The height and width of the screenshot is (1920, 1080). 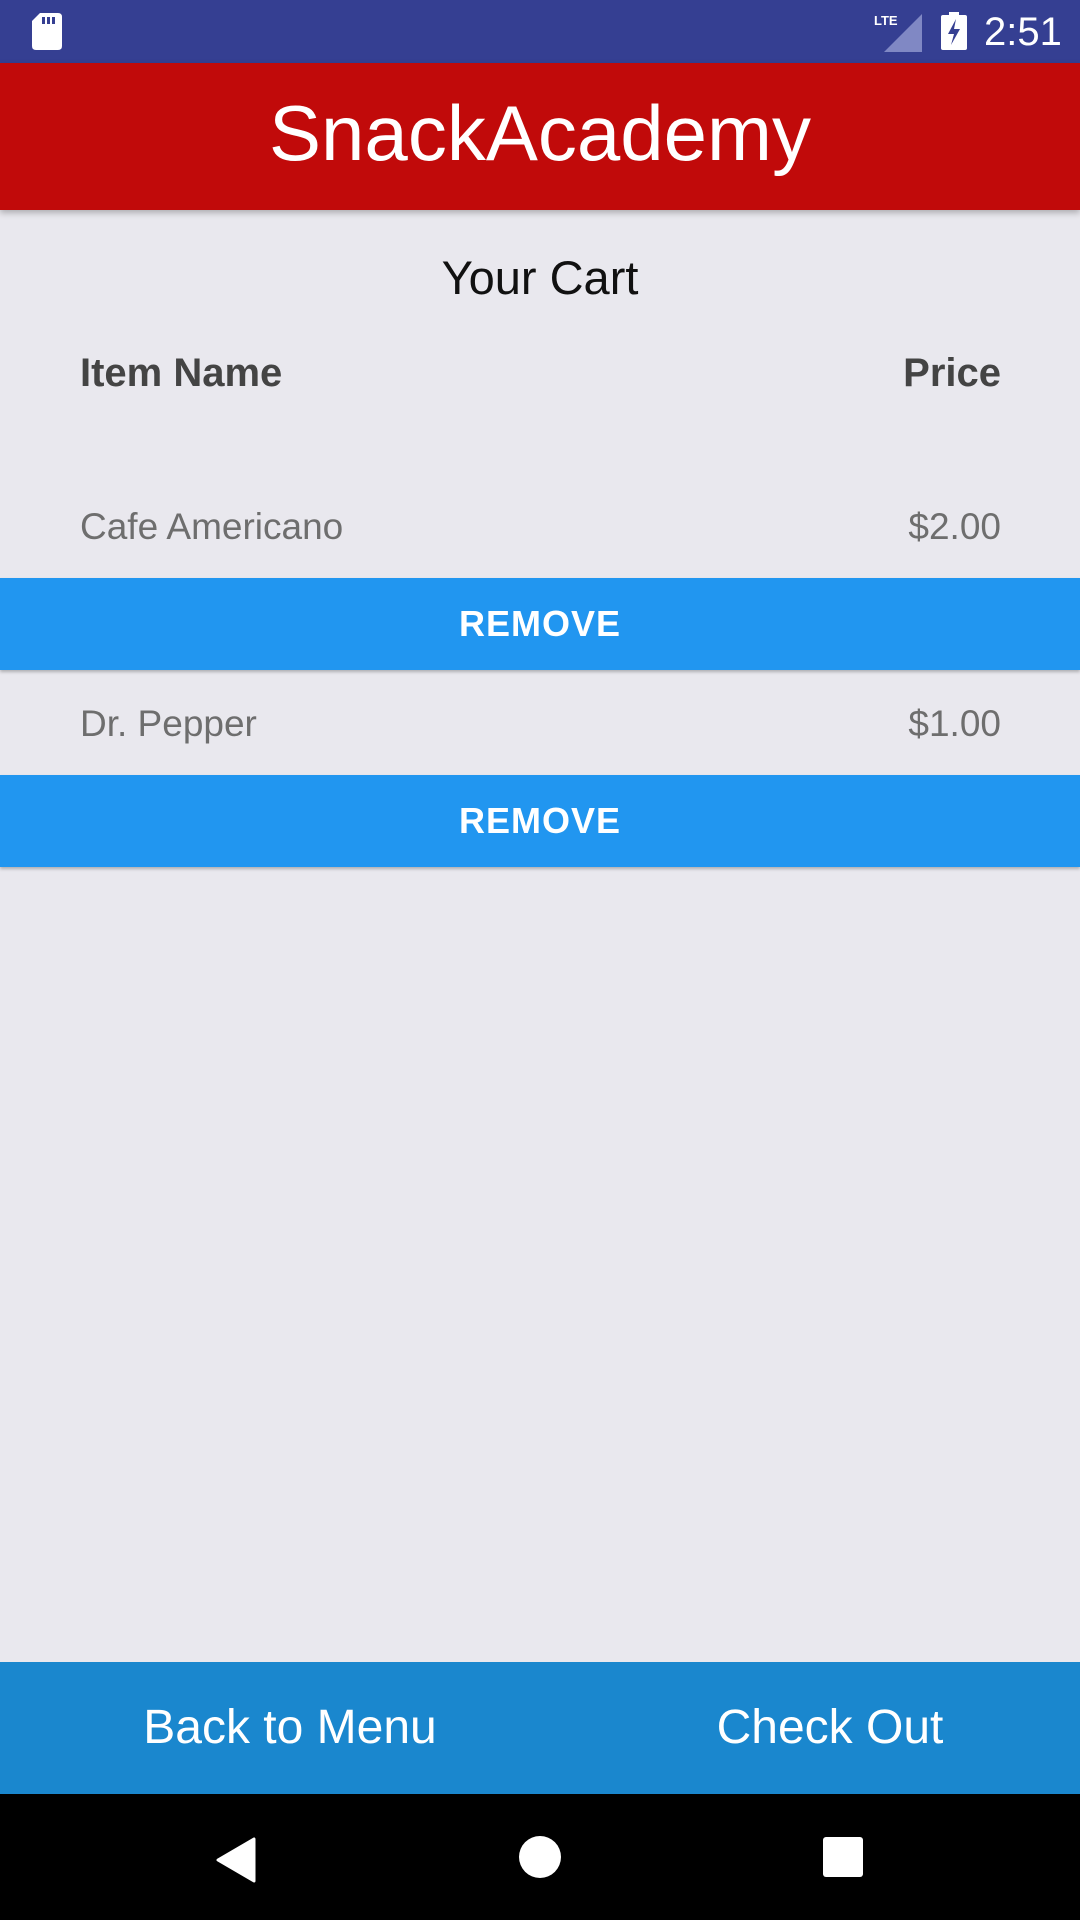 I want to click on back-triangle-icon, so click(x=236, y=1860).